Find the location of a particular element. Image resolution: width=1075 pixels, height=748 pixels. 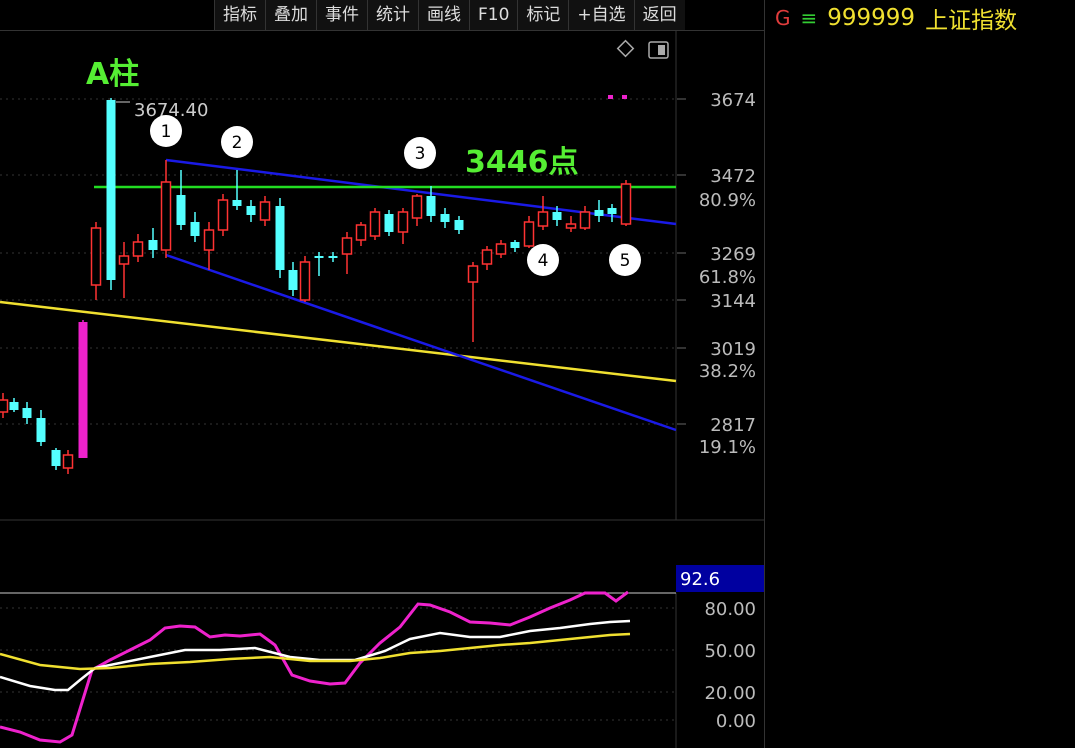

wave-label: 4 is located at coordinates (543, 261).